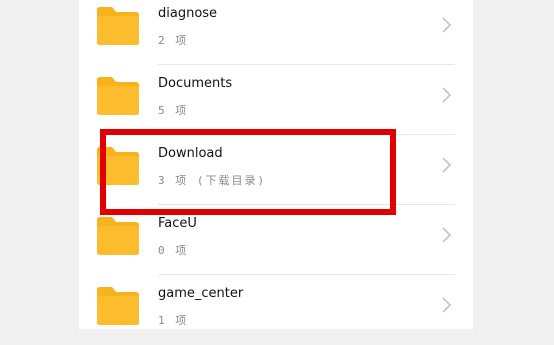 Image resolution: width=554 pixels, height=345 pixels. What do you see at coordinates (276, 32) in the screenshot?
I see `folder-row-diagnose: diagnose 2 项` at bounding box center [276, 32].